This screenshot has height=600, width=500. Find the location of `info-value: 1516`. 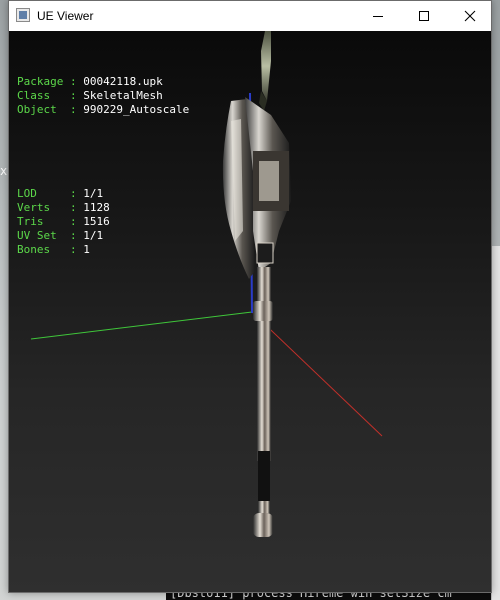

info-value: 1516 is located at coordinates (96, 221).